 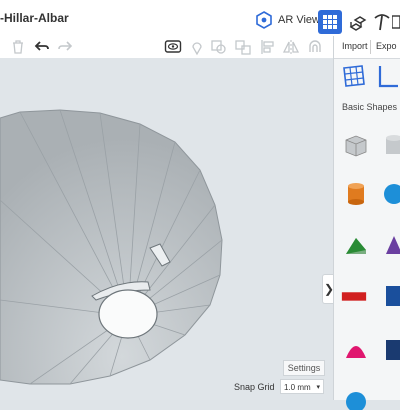 I want to click on import-button: Import, so click(x=355, y=46).